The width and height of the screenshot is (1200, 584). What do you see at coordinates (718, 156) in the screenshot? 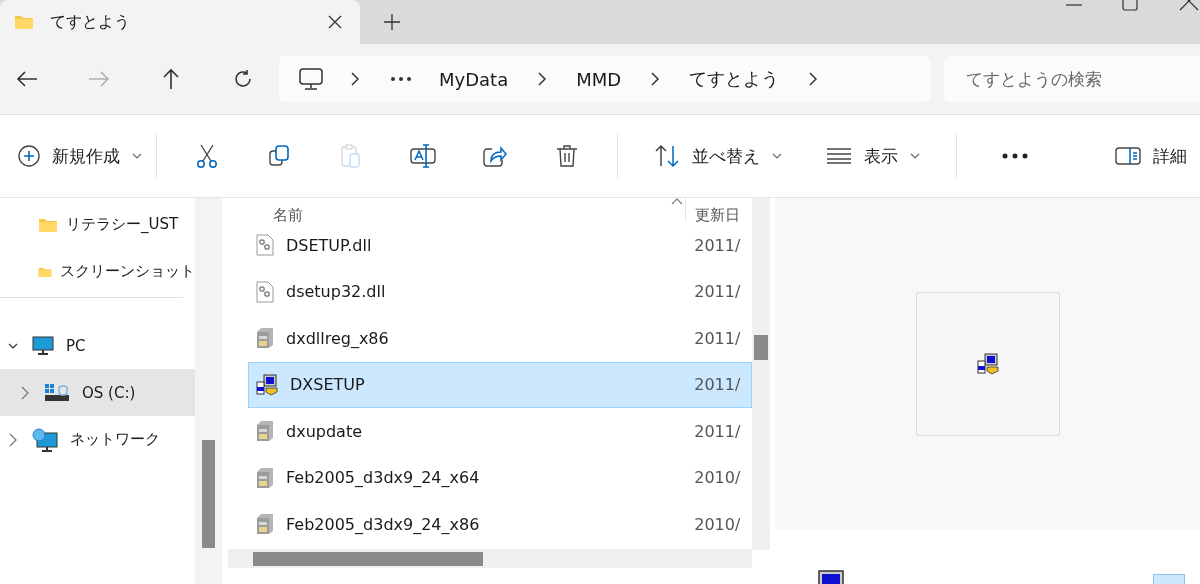
I see `sort-button: 並べ替え` at bounding box center [718, 156].